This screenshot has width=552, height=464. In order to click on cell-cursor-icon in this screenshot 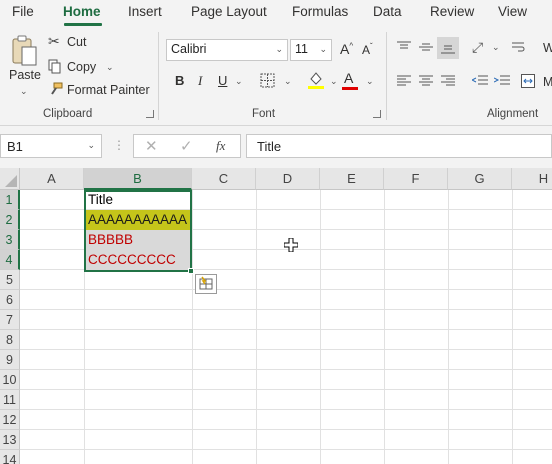, I will do `click(291, 246)`.